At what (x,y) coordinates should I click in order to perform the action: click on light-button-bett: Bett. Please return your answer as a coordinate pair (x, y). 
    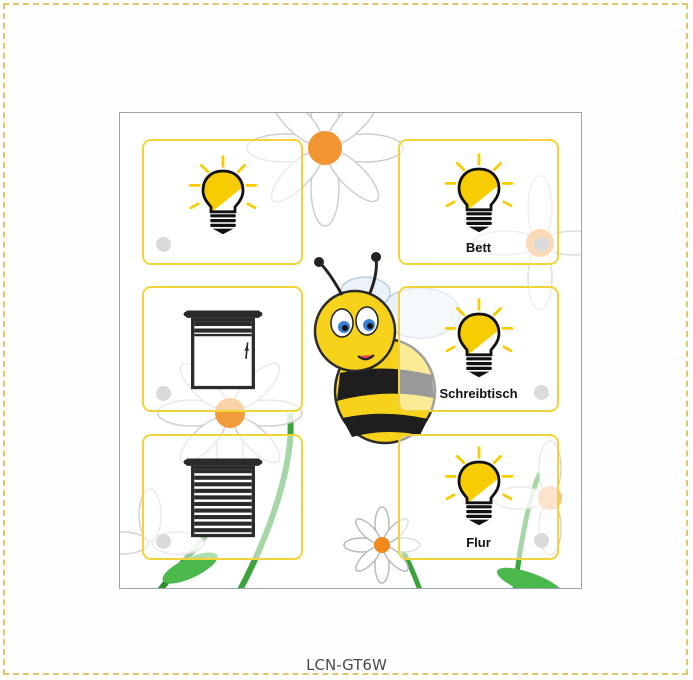
    Looking at the image, I should click on (478, 202).